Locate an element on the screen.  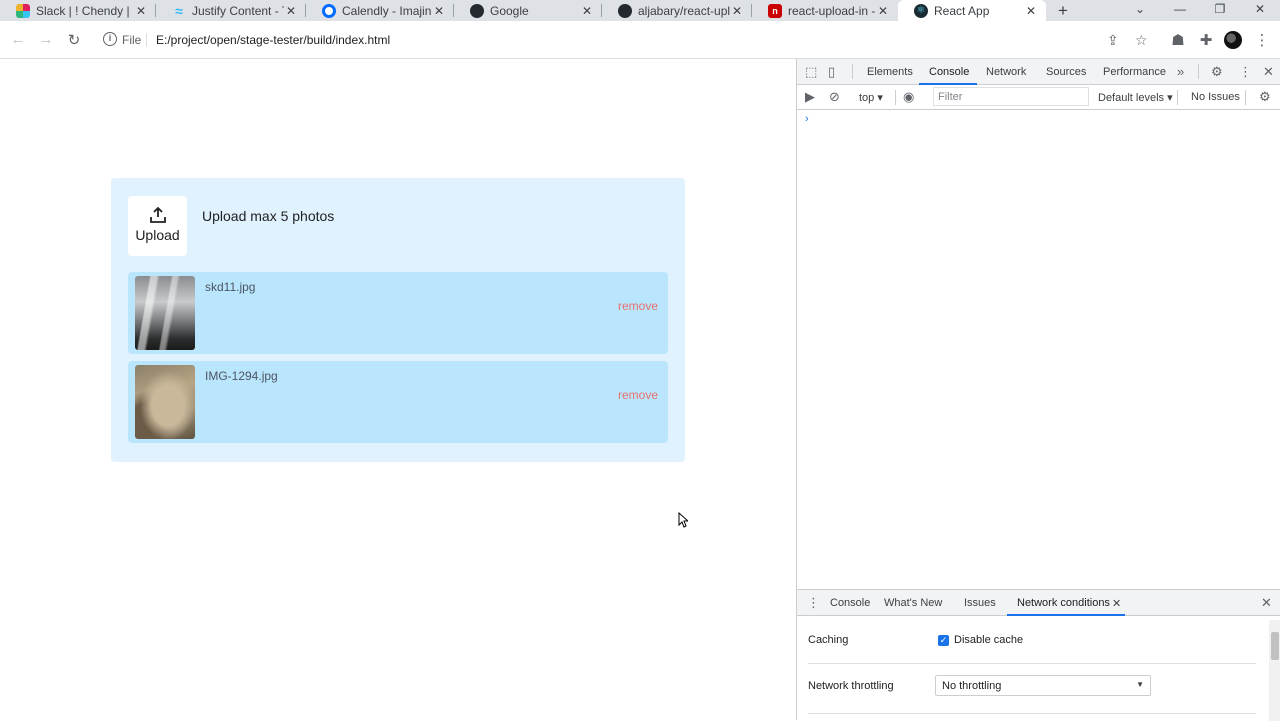
tab-title: React App is located at coordinates (962, 10).